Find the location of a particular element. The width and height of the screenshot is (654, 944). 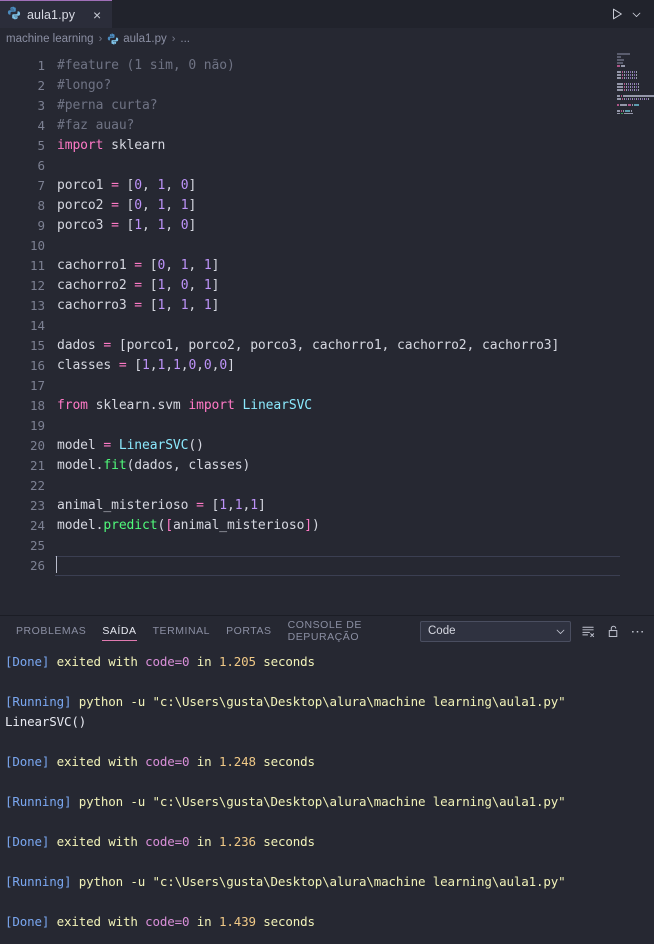

panel-tab-problemas: PROBLEMAS is located at coordinates (51, 631).